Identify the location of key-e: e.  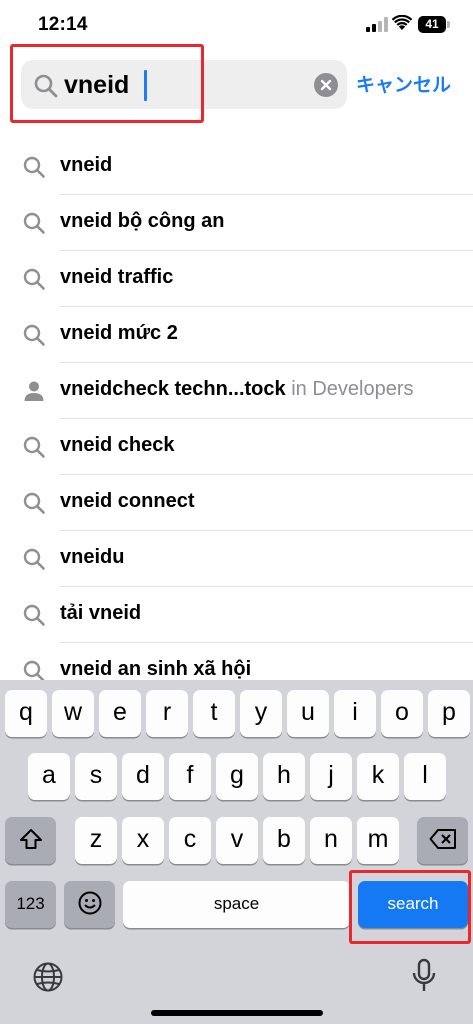
(120, 713).